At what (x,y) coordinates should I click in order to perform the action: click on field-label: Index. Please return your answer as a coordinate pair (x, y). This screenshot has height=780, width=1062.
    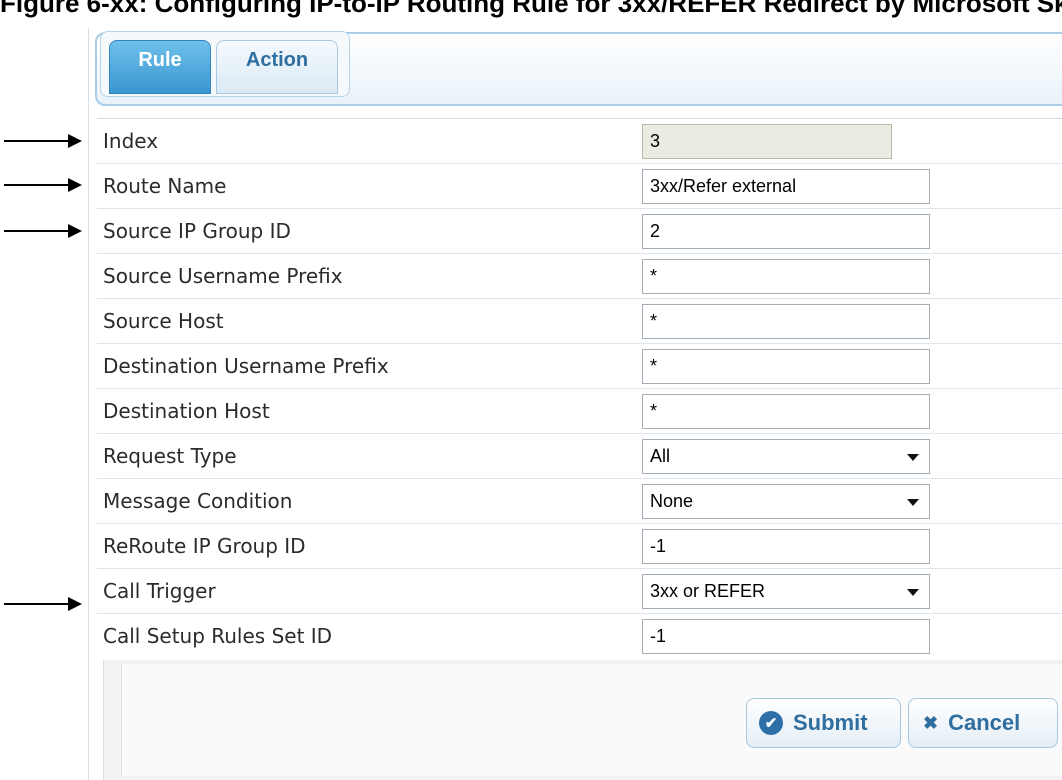
    Looking at the image, I should click on (131, 141).